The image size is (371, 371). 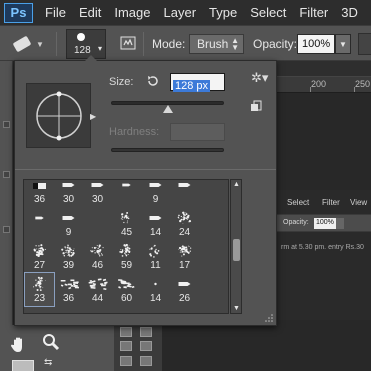 What do you see at coordinates (322, 247) in the screenshot?
I see `image-text: rm at 5.30 pm. entry Rs.30` at bounding box center [322, 247].